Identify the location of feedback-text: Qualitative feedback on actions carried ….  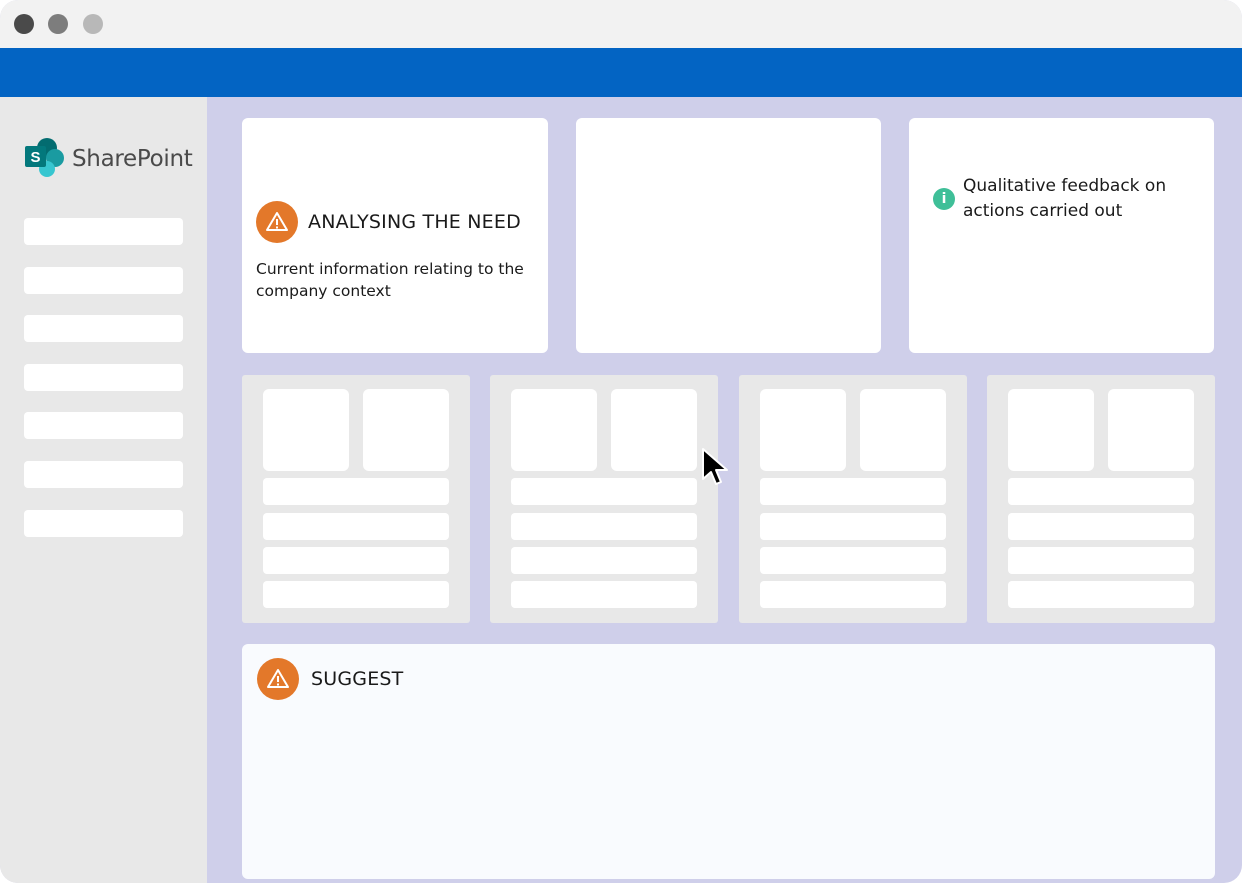
(1065, 198).